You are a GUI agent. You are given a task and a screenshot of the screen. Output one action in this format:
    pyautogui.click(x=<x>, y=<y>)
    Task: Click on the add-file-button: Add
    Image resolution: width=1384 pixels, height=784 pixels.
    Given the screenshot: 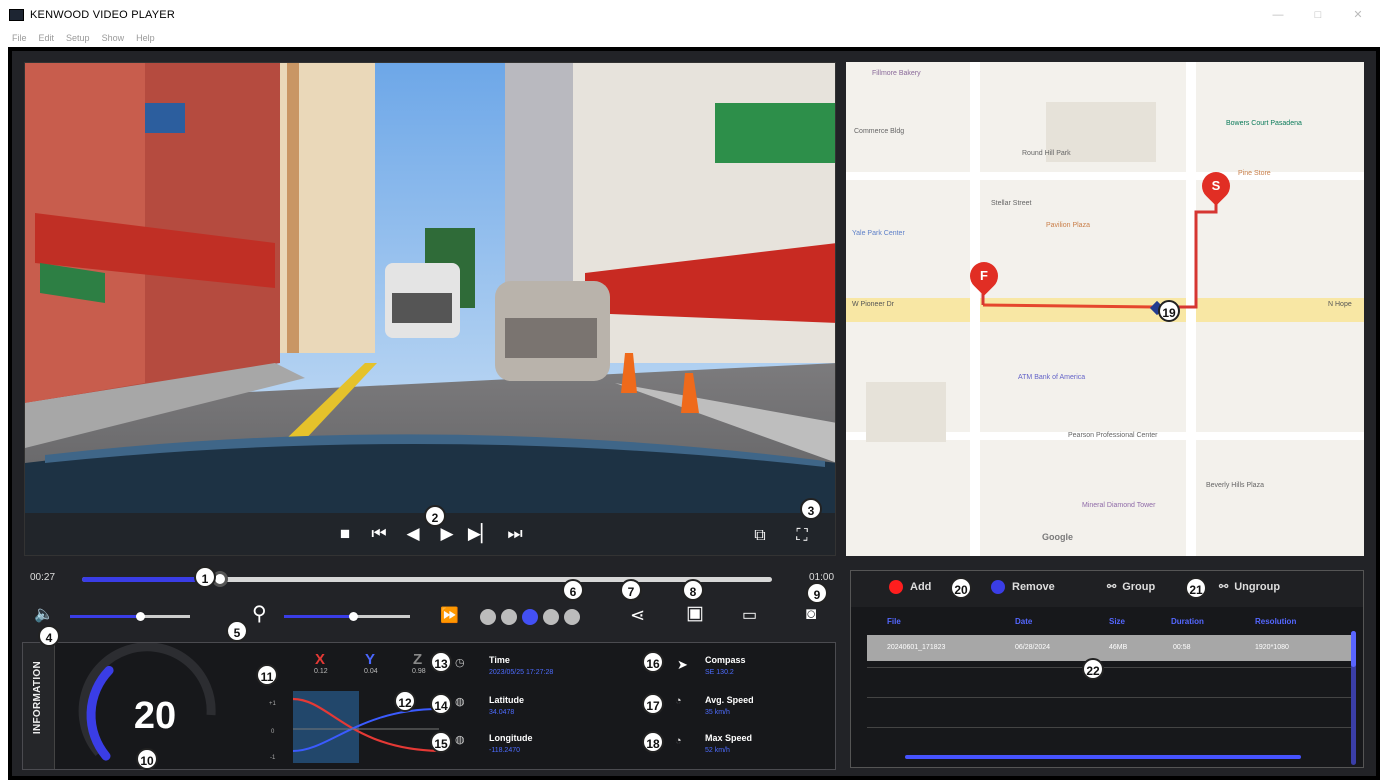 What is the action you would take?
    pyautogui.click(x=910, y=587)
    